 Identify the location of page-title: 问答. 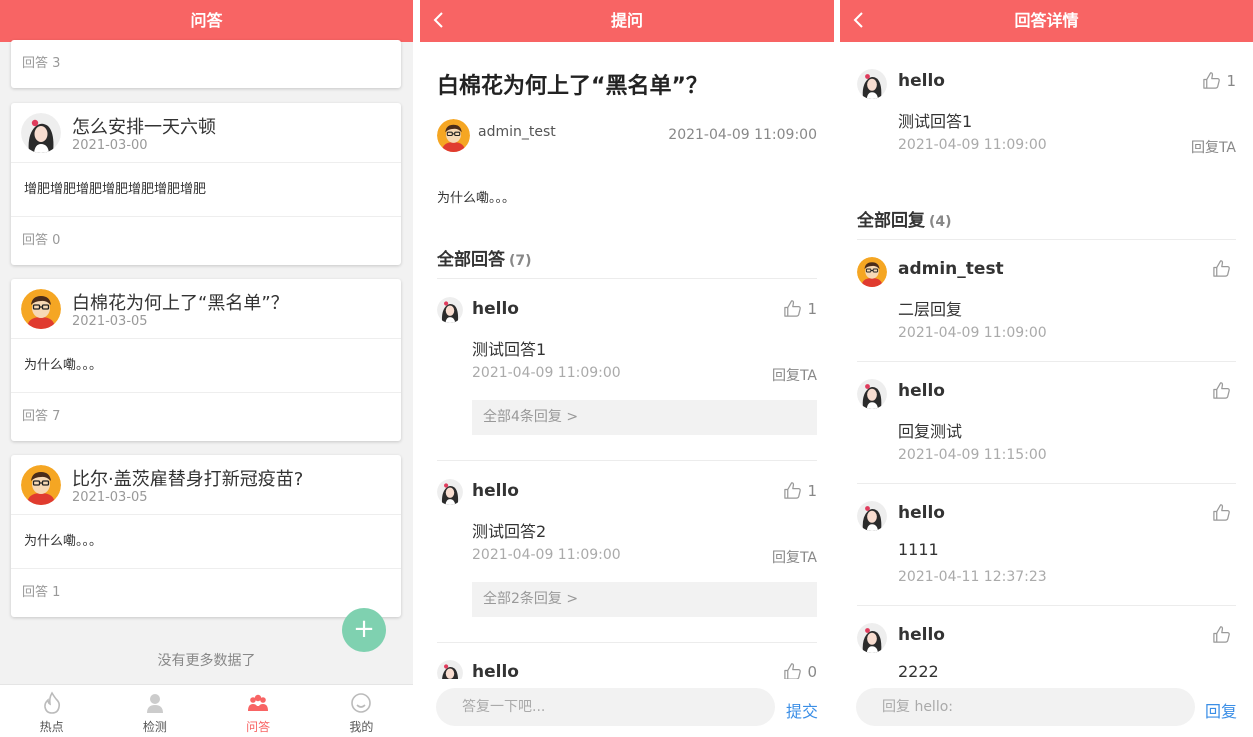
(206, 21).